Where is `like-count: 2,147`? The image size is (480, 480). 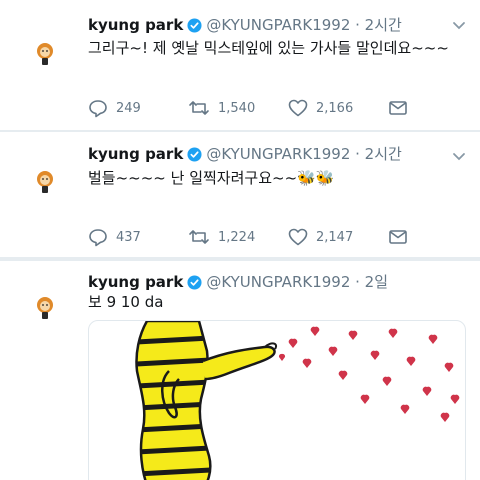
like-count: 2,147 is located at coordinates (335, 237).